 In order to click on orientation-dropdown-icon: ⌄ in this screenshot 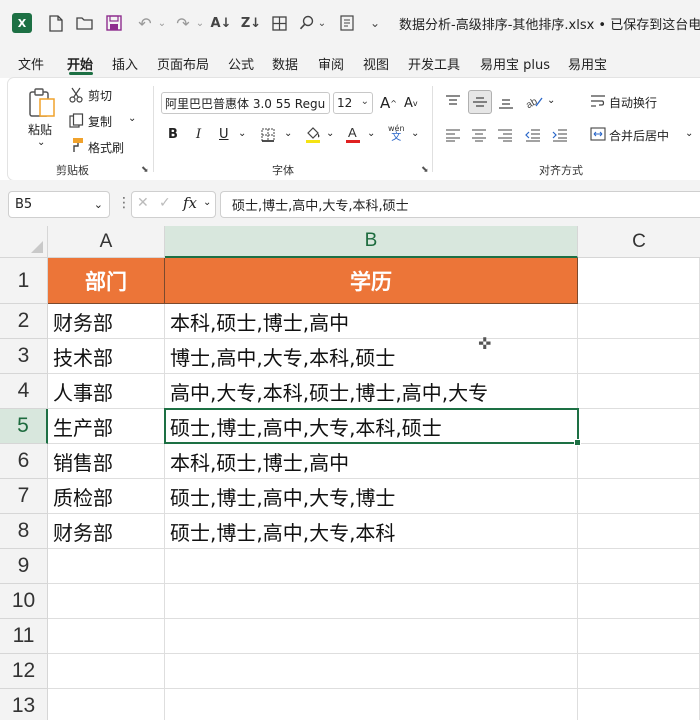, I will do `click(551, 100)`.